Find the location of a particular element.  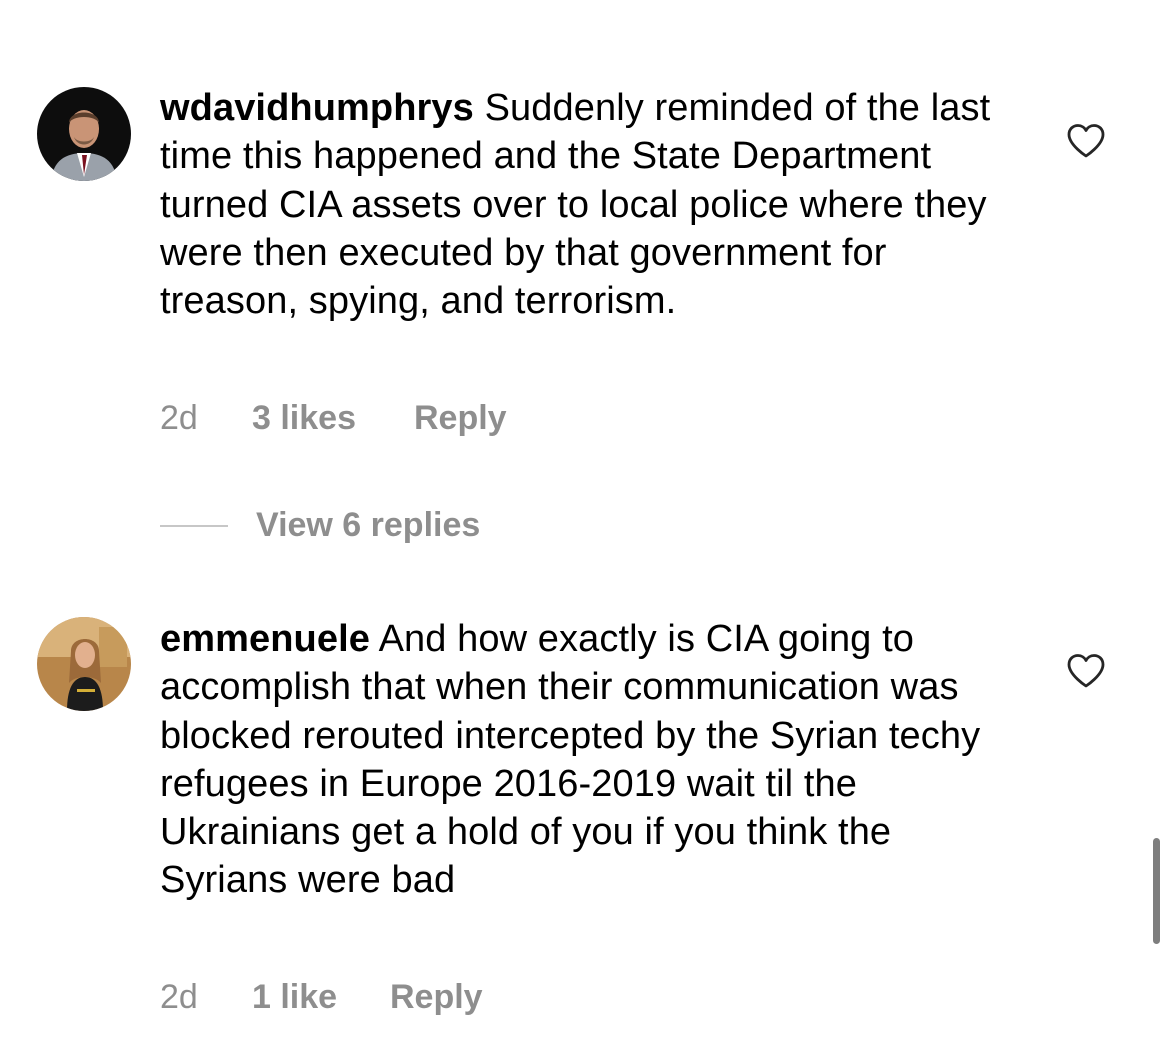

comment-username: wdavidhumphrys is located at coordinates (317, 108).